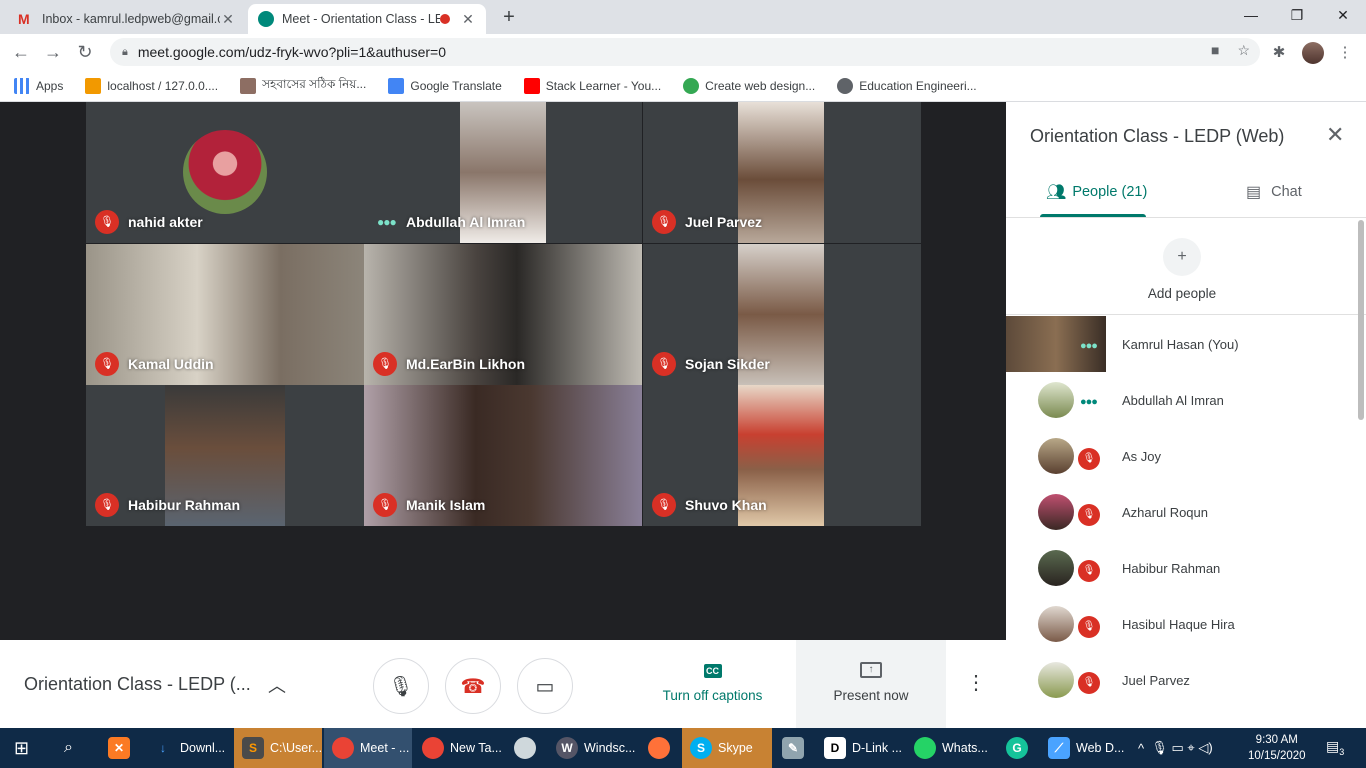  I want to click on chrome-icon, so click(343, 748).